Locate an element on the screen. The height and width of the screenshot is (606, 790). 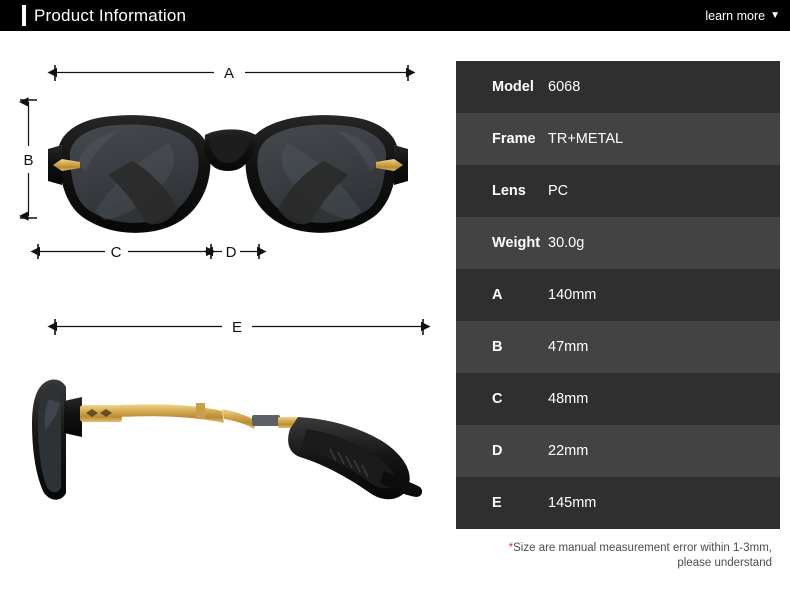
table-row: E 145mm is located at coordinates (618, 503).